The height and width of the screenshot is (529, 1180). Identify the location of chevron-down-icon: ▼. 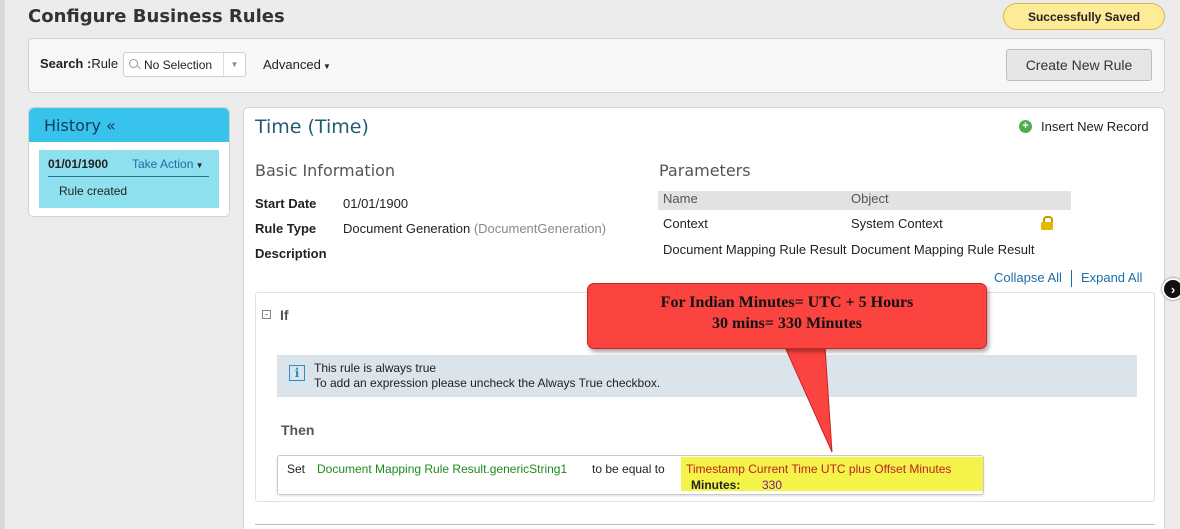
(234, 64).